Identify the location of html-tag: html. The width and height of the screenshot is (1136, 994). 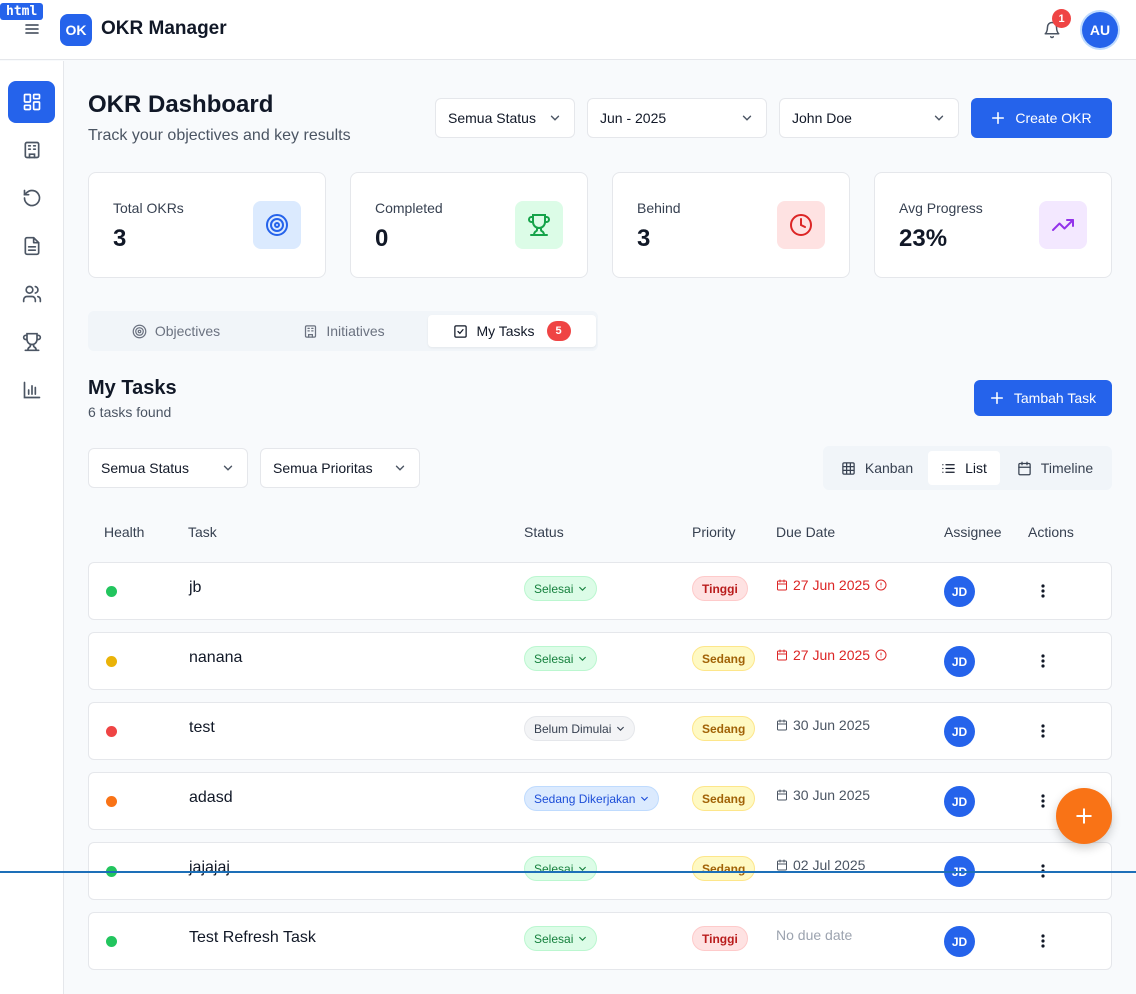
(22, 11).